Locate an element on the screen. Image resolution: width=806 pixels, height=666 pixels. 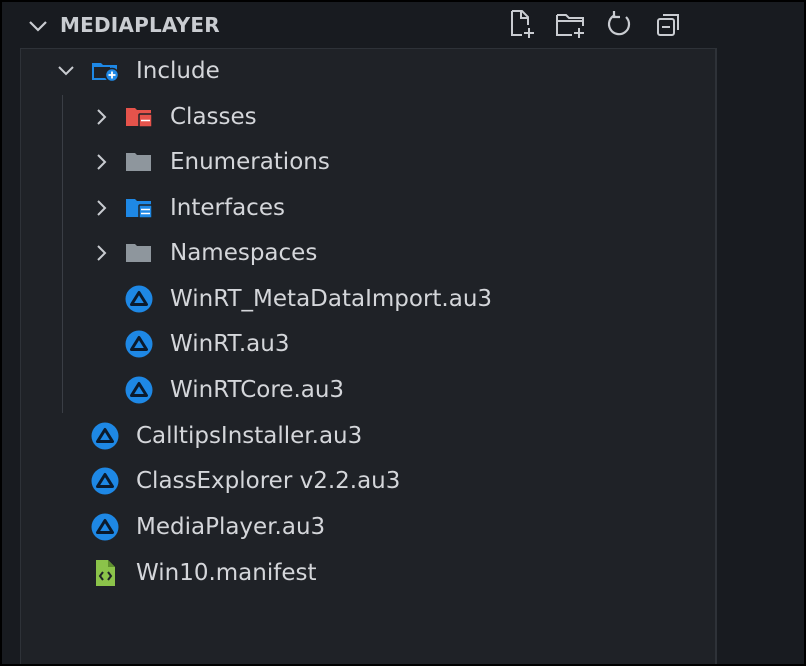
folder-interfaces-icon is located at coordinates (139, 209).